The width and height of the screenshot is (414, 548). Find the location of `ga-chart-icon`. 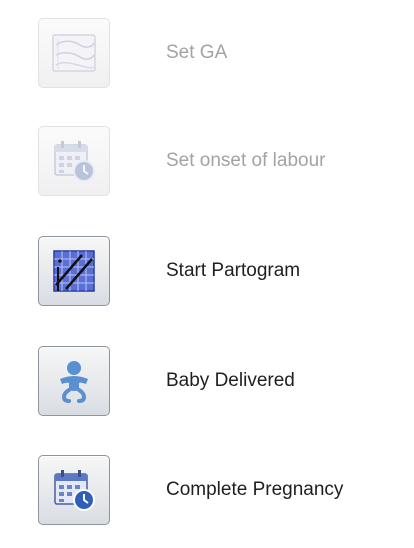

ga-chart-icon is located at coordinates (74, 53).